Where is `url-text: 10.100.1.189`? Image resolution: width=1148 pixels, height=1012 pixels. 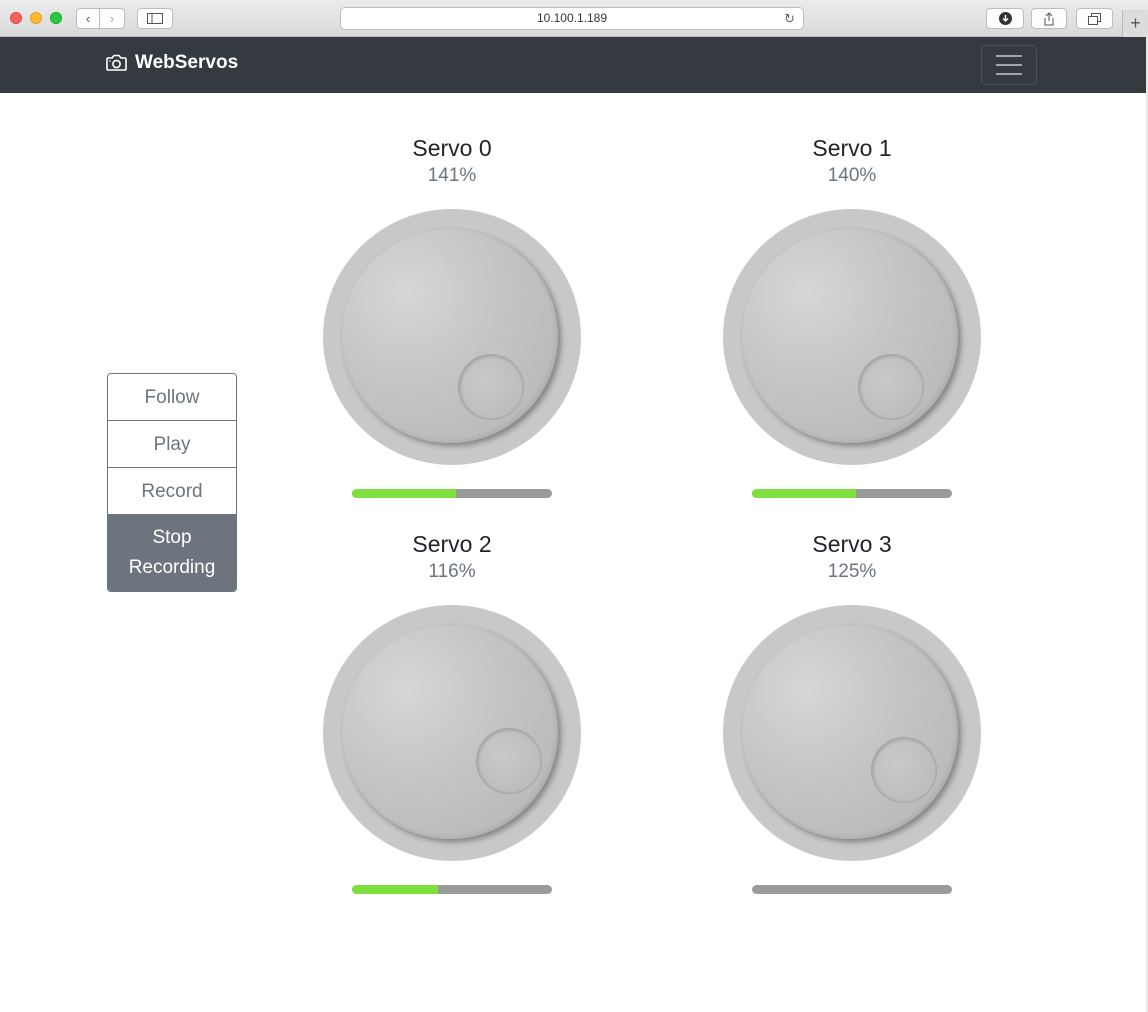
url-text: 10.100.1.189 is located at coordinates (572, 18).